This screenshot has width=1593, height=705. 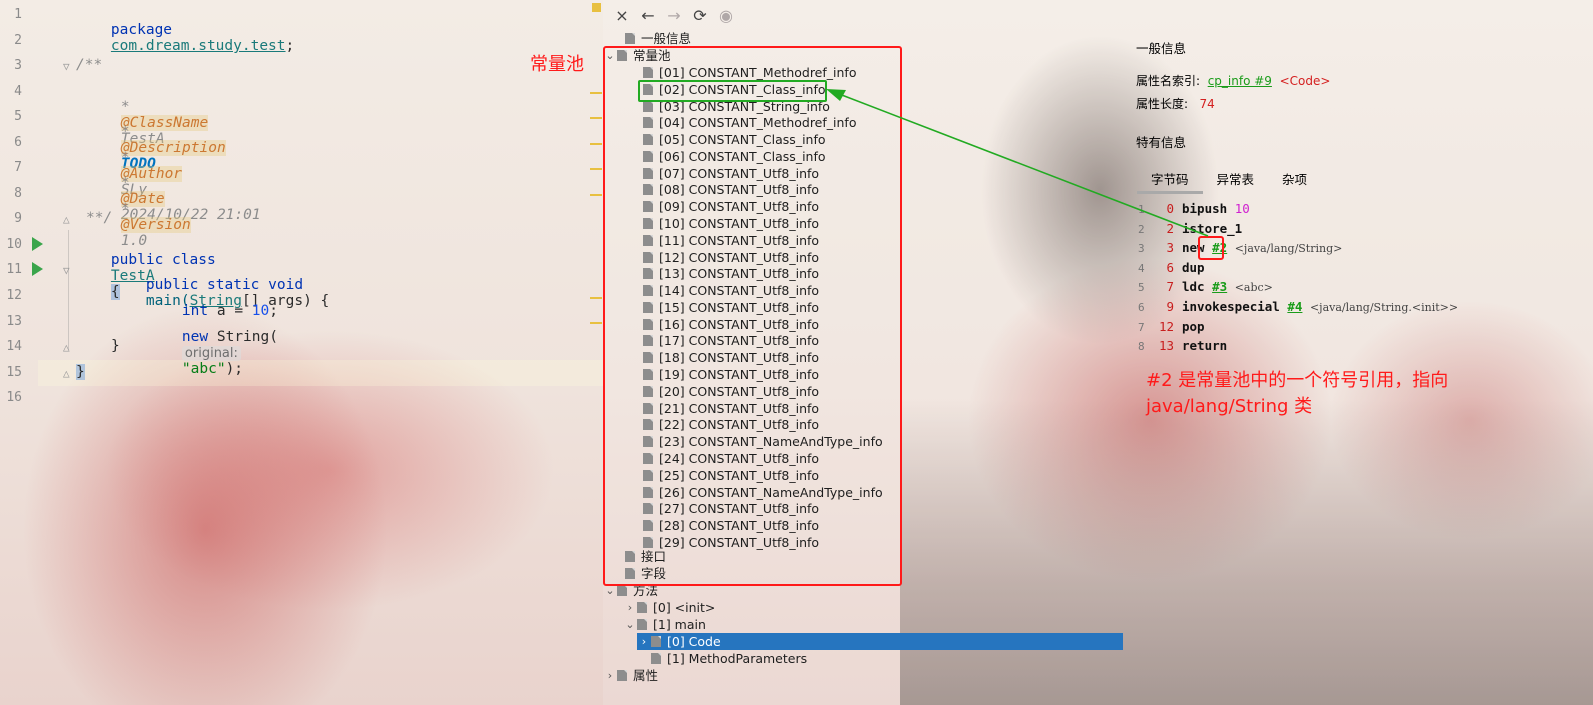 I want to click on reference-note: #2 是常量池中的一个符号引用，指向 java/lang/String 类, so click(x=1297, y=394).